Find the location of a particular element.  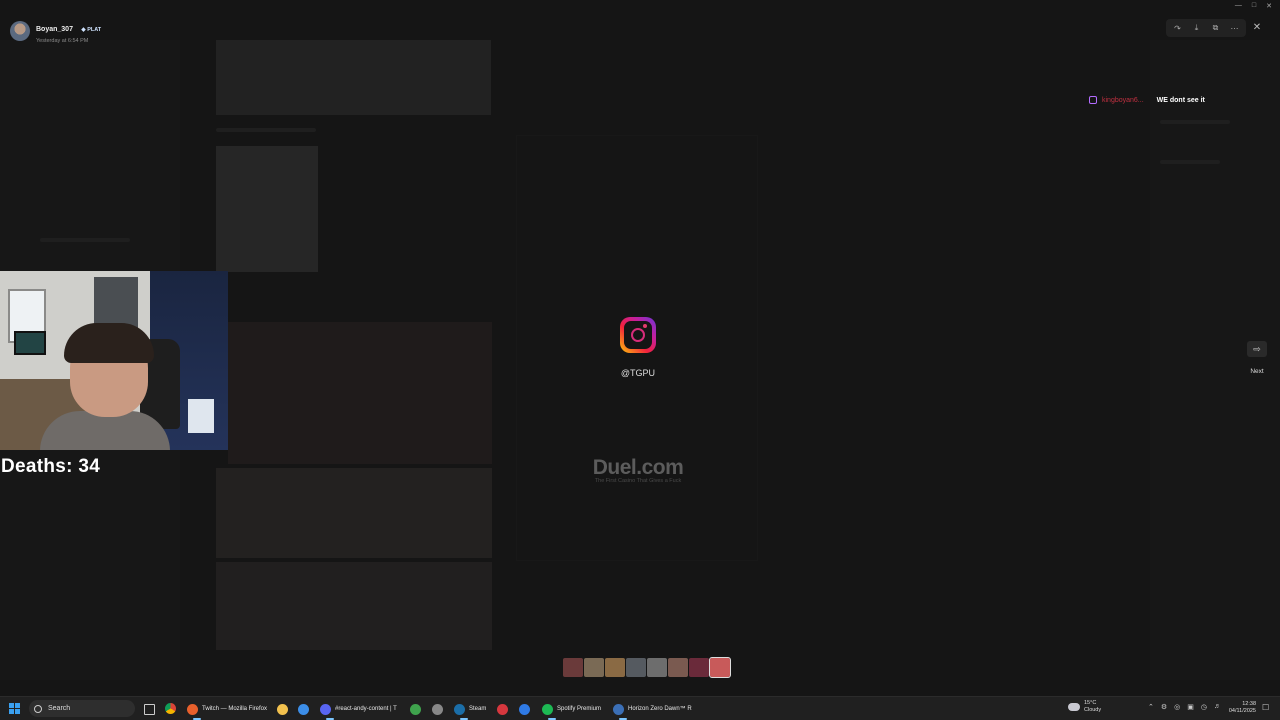

clock-time: 12:38 is located at coordinates (1249, 704).